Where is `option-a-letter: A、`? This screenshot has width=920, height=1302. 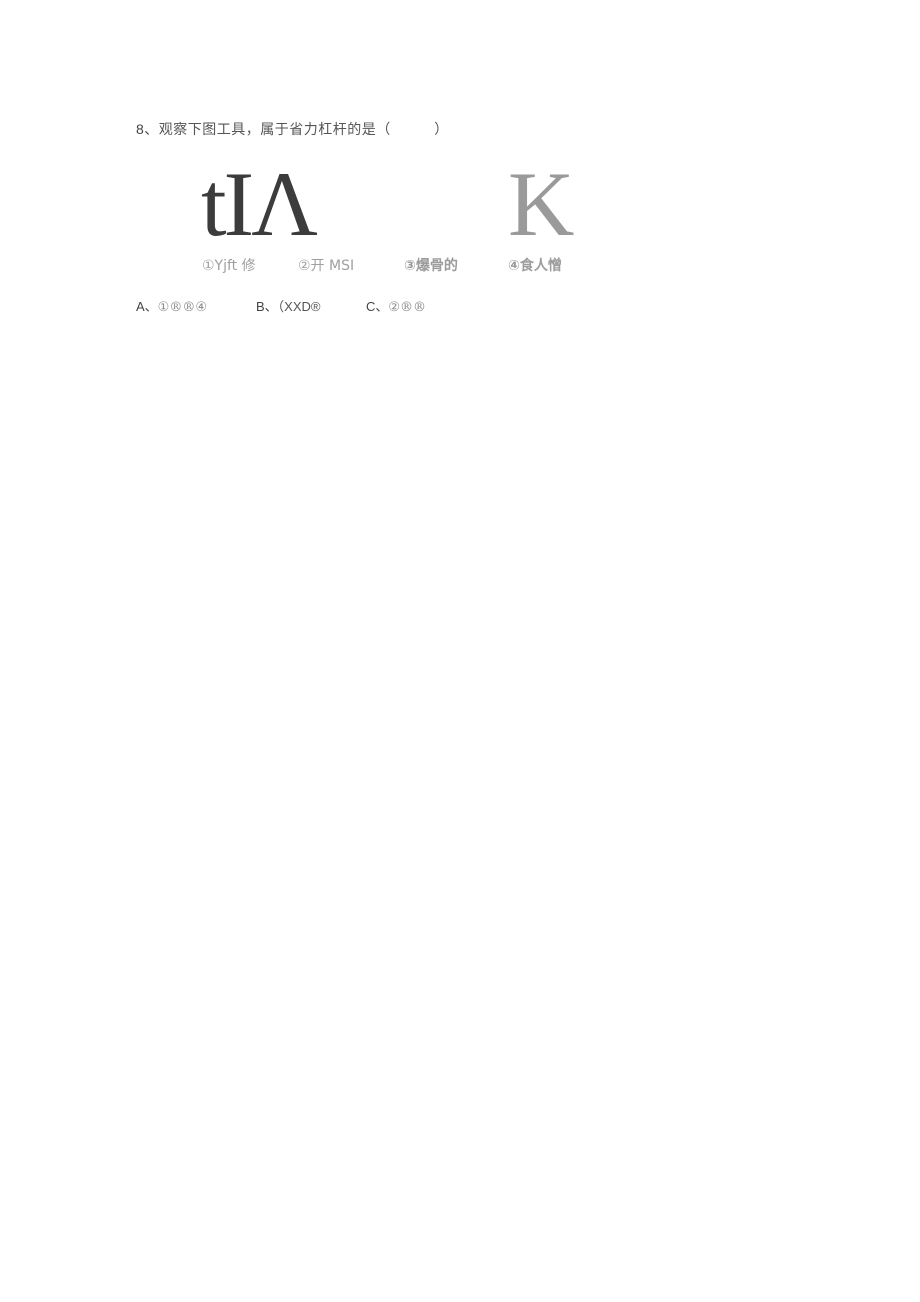 option-a-letter: A、 is located at coordinates (147, 306).